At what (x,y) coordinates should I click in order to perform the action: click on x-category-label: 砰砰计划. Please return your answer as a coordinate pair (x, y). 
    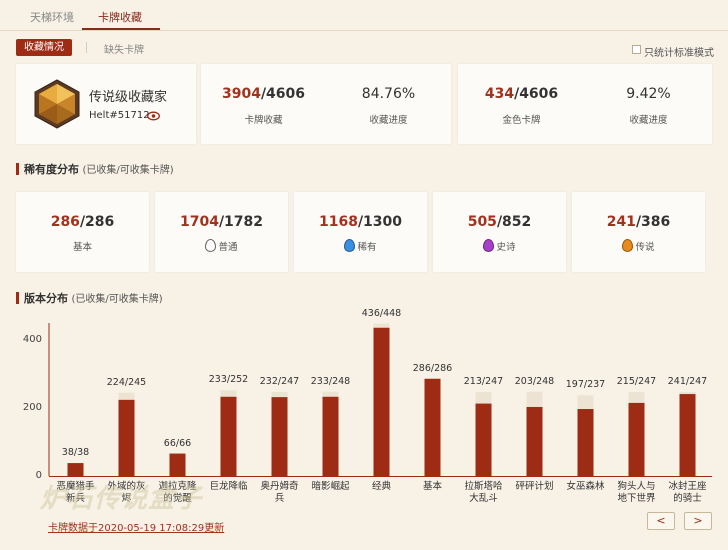
    Looking at the image, I should click on (534, 486).